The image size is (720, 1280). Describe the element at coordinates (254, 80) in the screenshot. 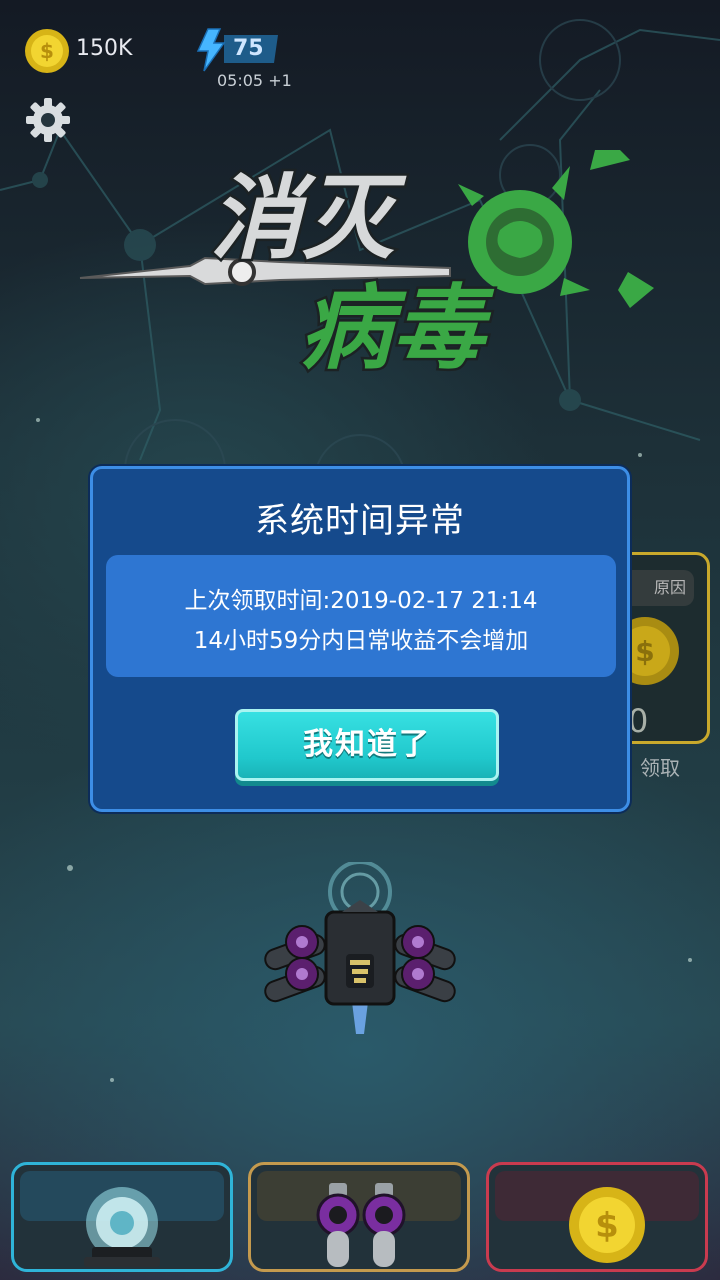

I see `energy-timer: 05:05 +1` at that location.